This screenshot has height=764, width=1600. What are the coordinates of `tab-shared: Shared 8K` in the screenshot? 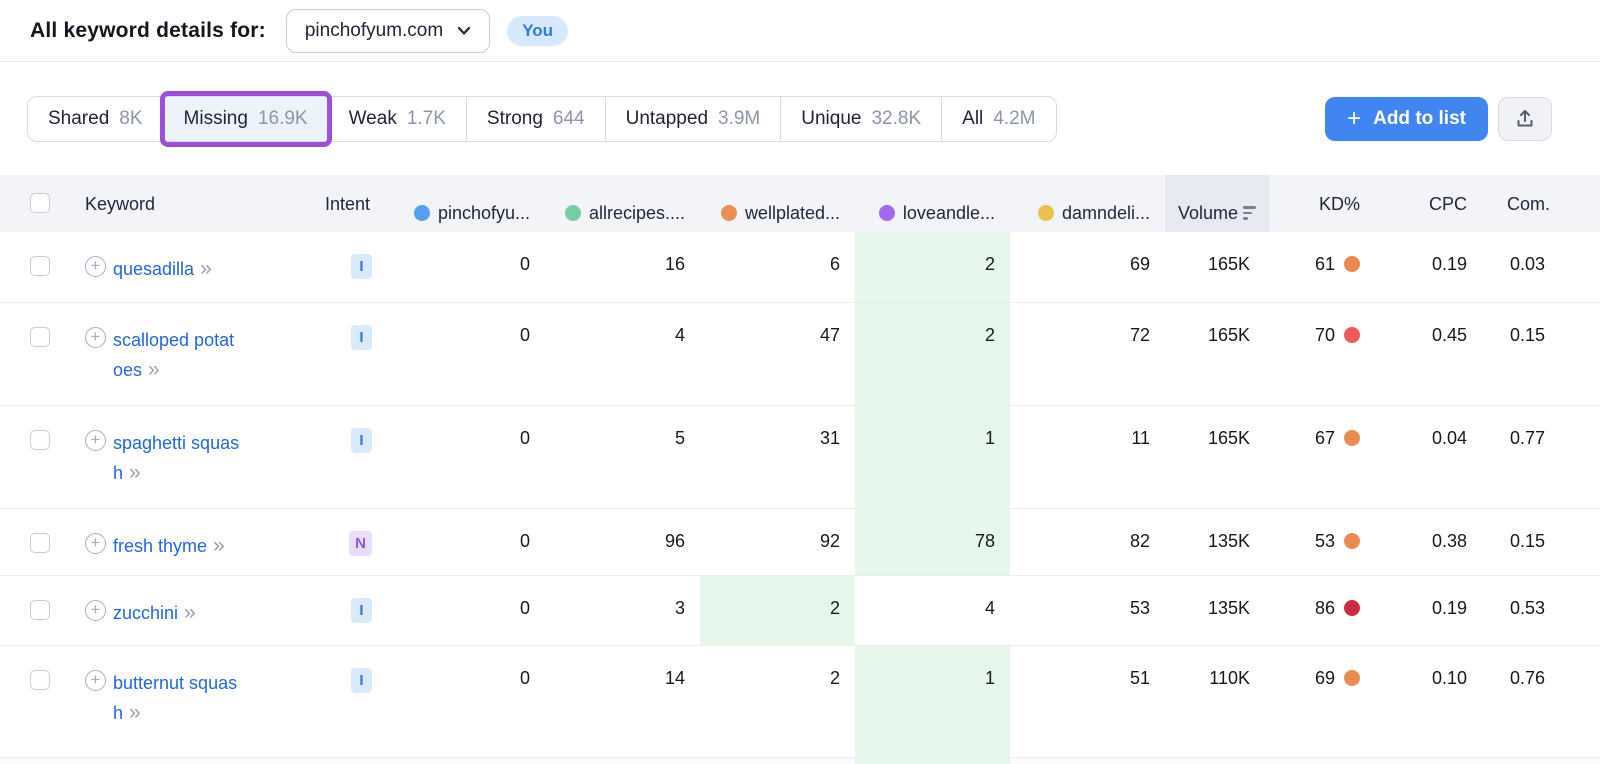 It's located at (96, 119).